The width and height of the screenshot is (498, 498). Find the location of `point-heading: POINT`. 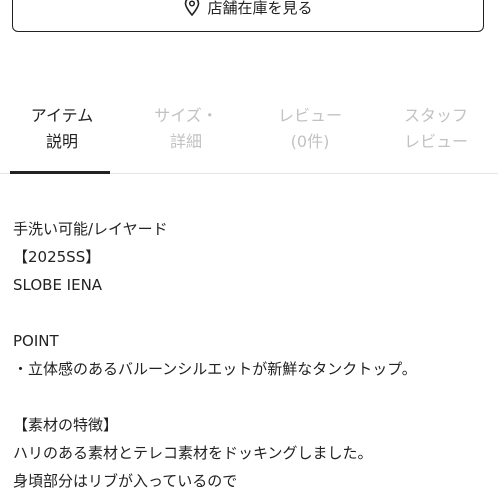

point-heading: POINT is located at coordinates (36, 341).